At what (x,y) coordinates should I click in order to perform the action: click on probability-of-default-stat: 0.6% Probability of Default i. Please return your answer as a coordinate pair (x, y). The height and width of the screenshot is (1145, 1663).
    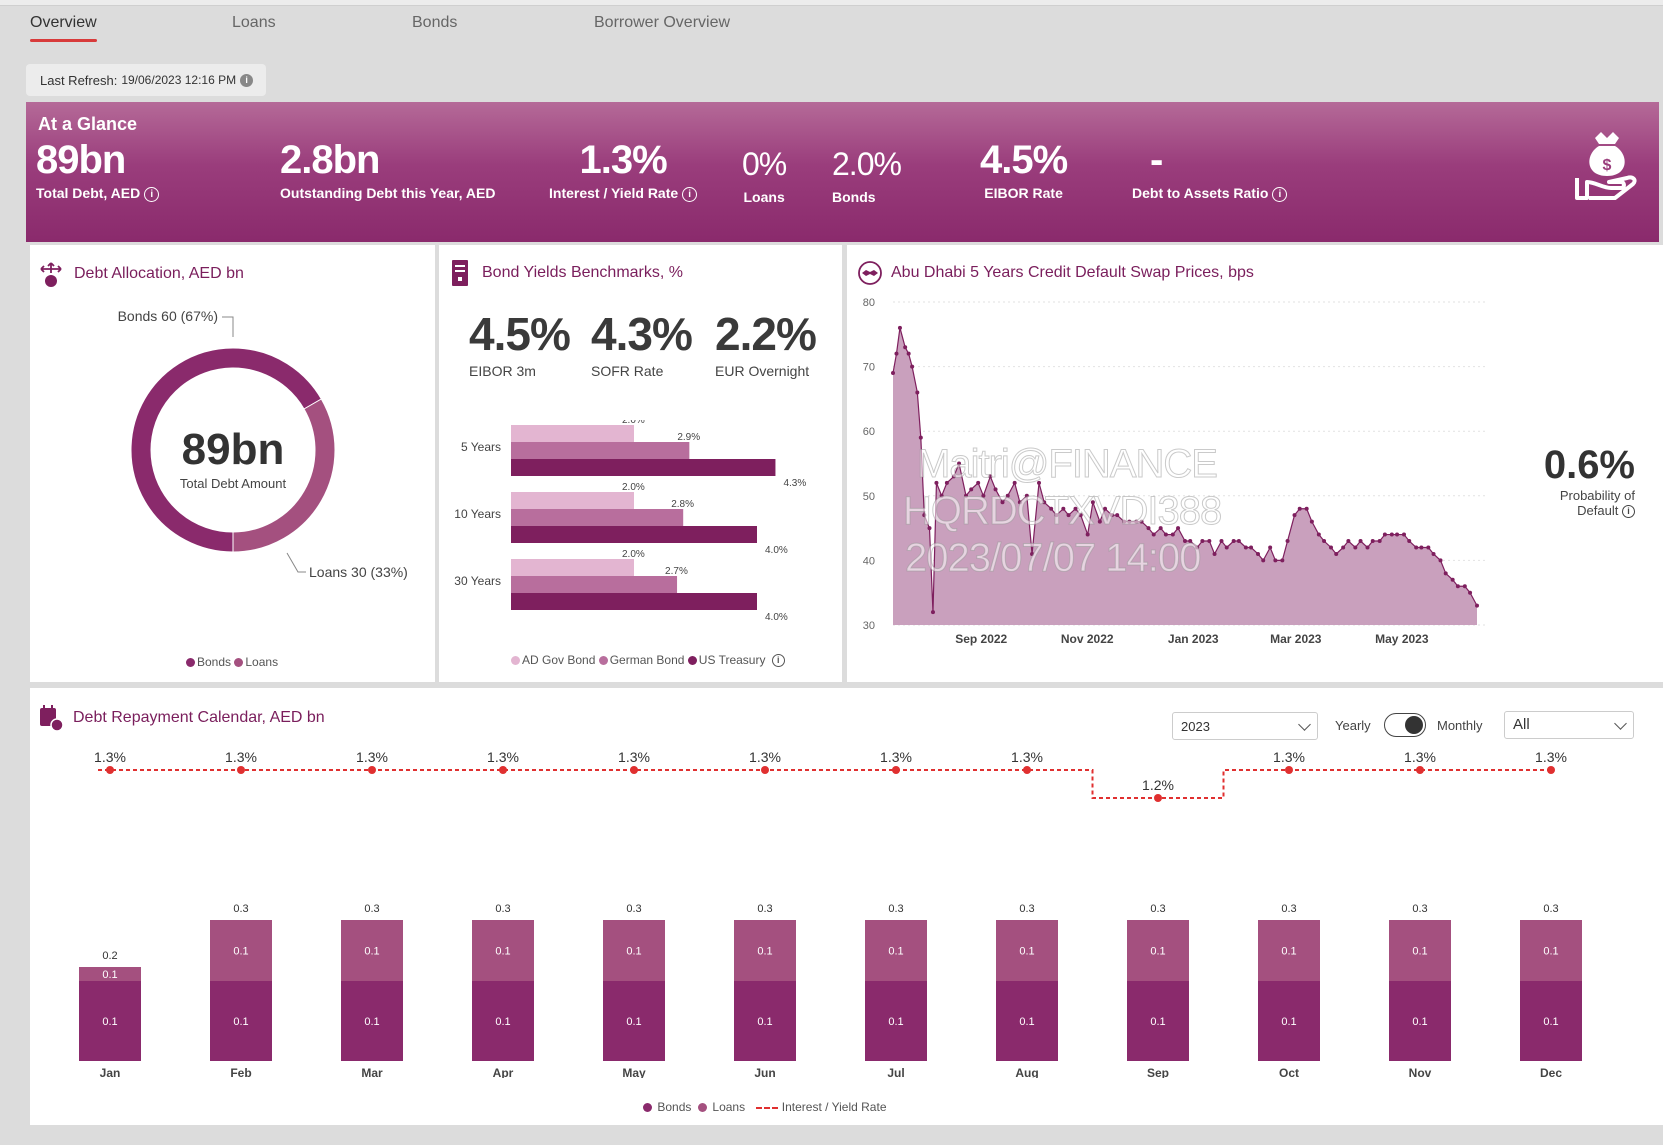
    Looking at the image, I should click on (1589, 481).